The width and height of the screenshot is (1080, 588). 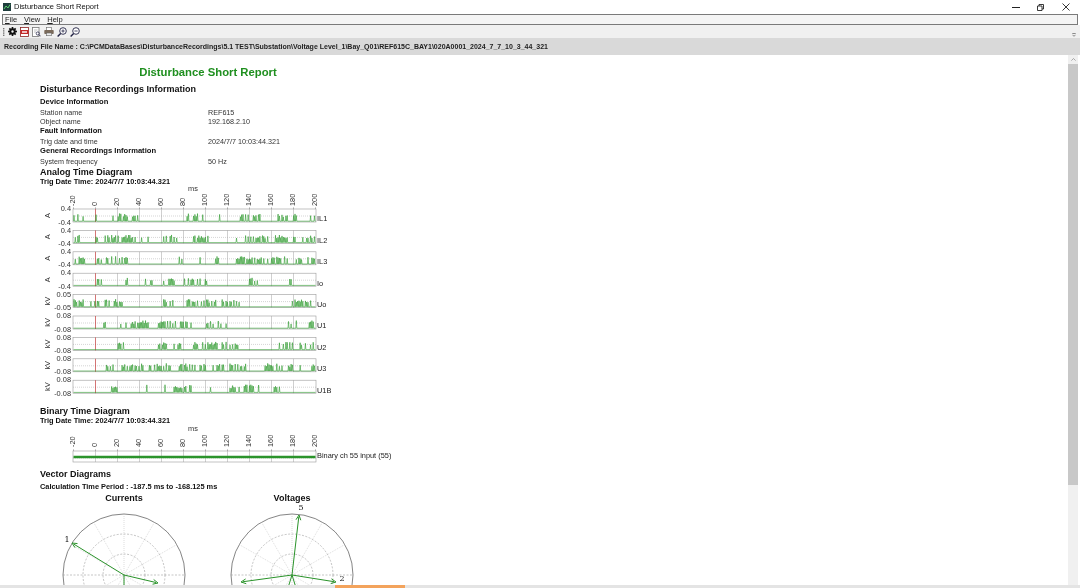 What do you see at coordinates (7, 7) in the screenshot?
I see `app-icon` at bounding box center [7, 7].